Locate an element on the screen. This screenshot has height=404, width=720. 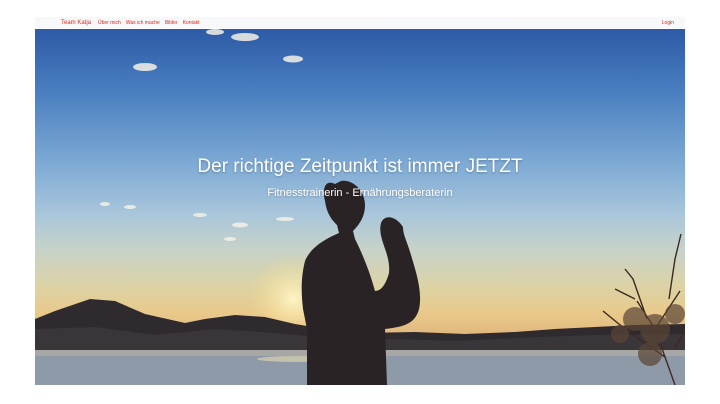
nav-links: Über mich Was ich mache Bilder Kontakt is located at coordinates (151, 23).